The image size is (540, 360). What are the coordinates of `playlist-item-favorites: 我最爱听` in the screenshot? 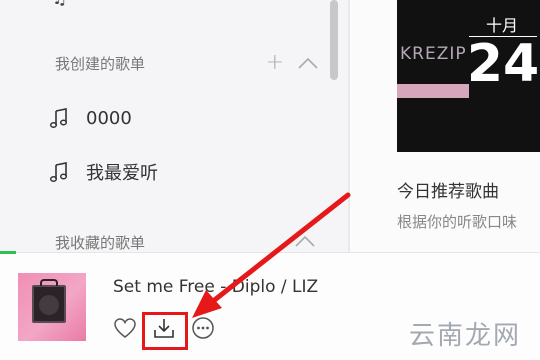 It's located at (103, 172).